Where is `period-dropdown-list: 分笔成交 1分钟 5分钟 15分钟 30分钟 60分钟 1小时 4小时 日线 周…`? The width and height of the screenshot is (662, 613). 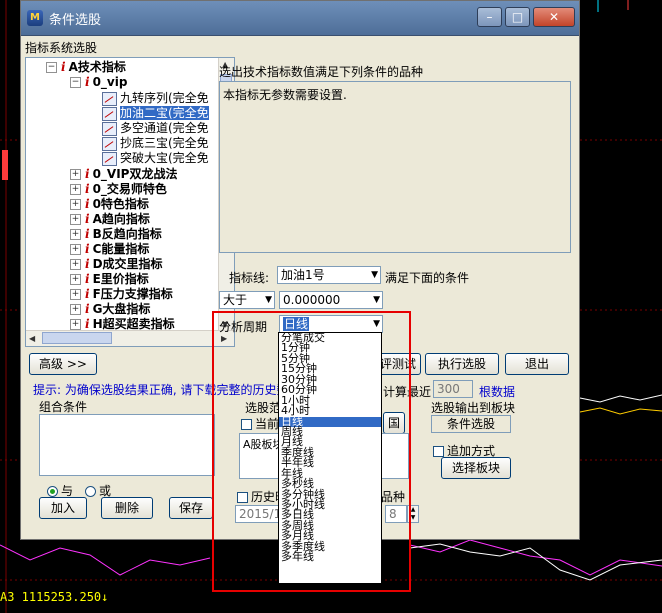
period-dropdown-list: 分笔成交 1分钟 5分钟 15分钟 30分钟 60分钟 1小时 4小时 日线 周… is located at coordinates (330, 458).